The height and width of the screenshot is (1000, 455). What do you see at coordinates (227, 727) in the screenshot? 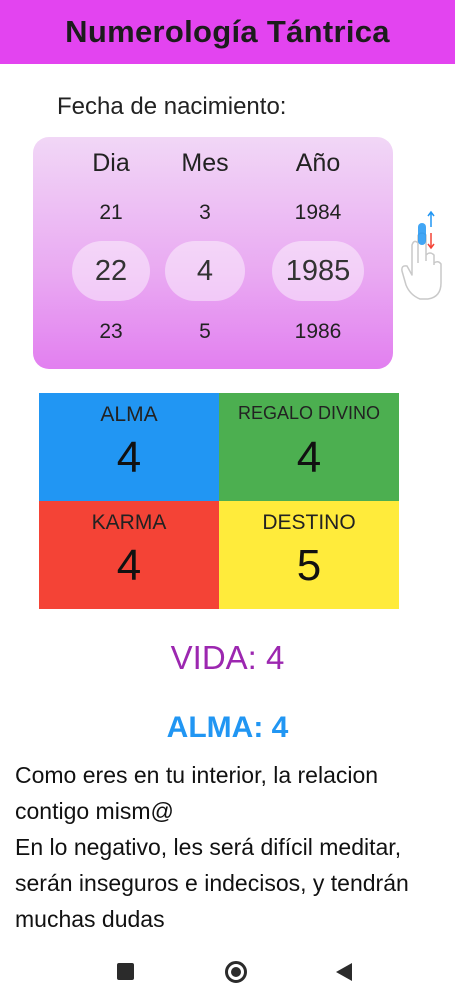
I see `detail-title: ALMA: 4` at bounding box center [227, 727].